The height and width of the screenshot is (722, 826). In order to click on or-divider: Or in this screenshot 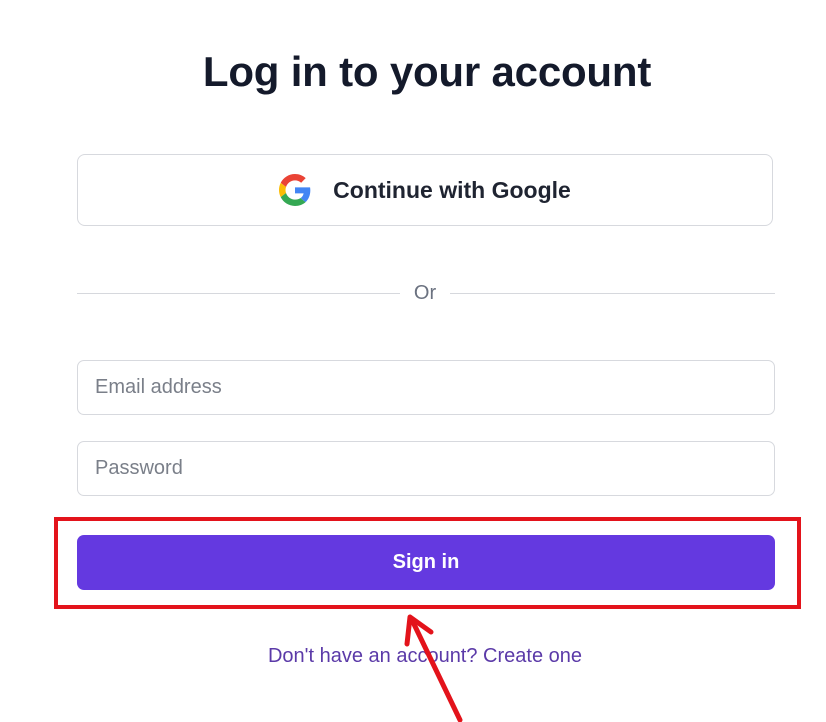, I will do `click(426, 294)`.